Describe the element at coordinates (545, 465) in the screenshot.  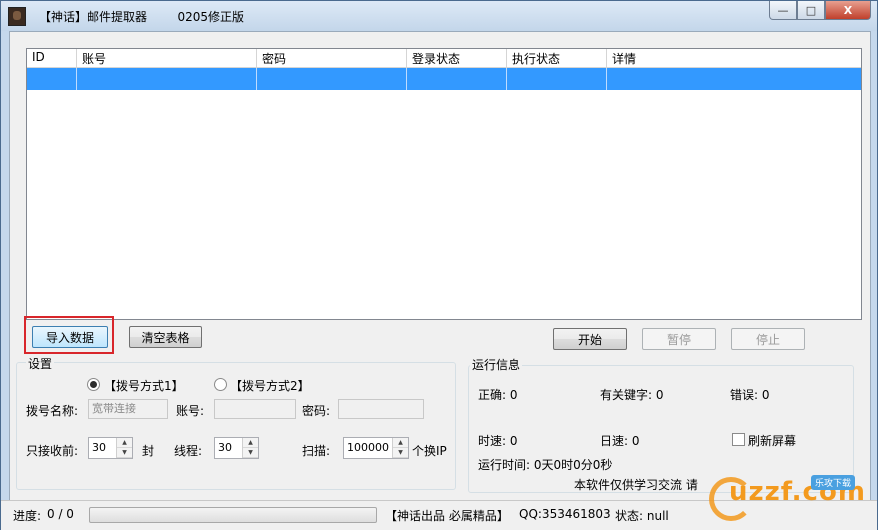
I see `run-time: 运行时间: 0天0时0分0秒` at that location.